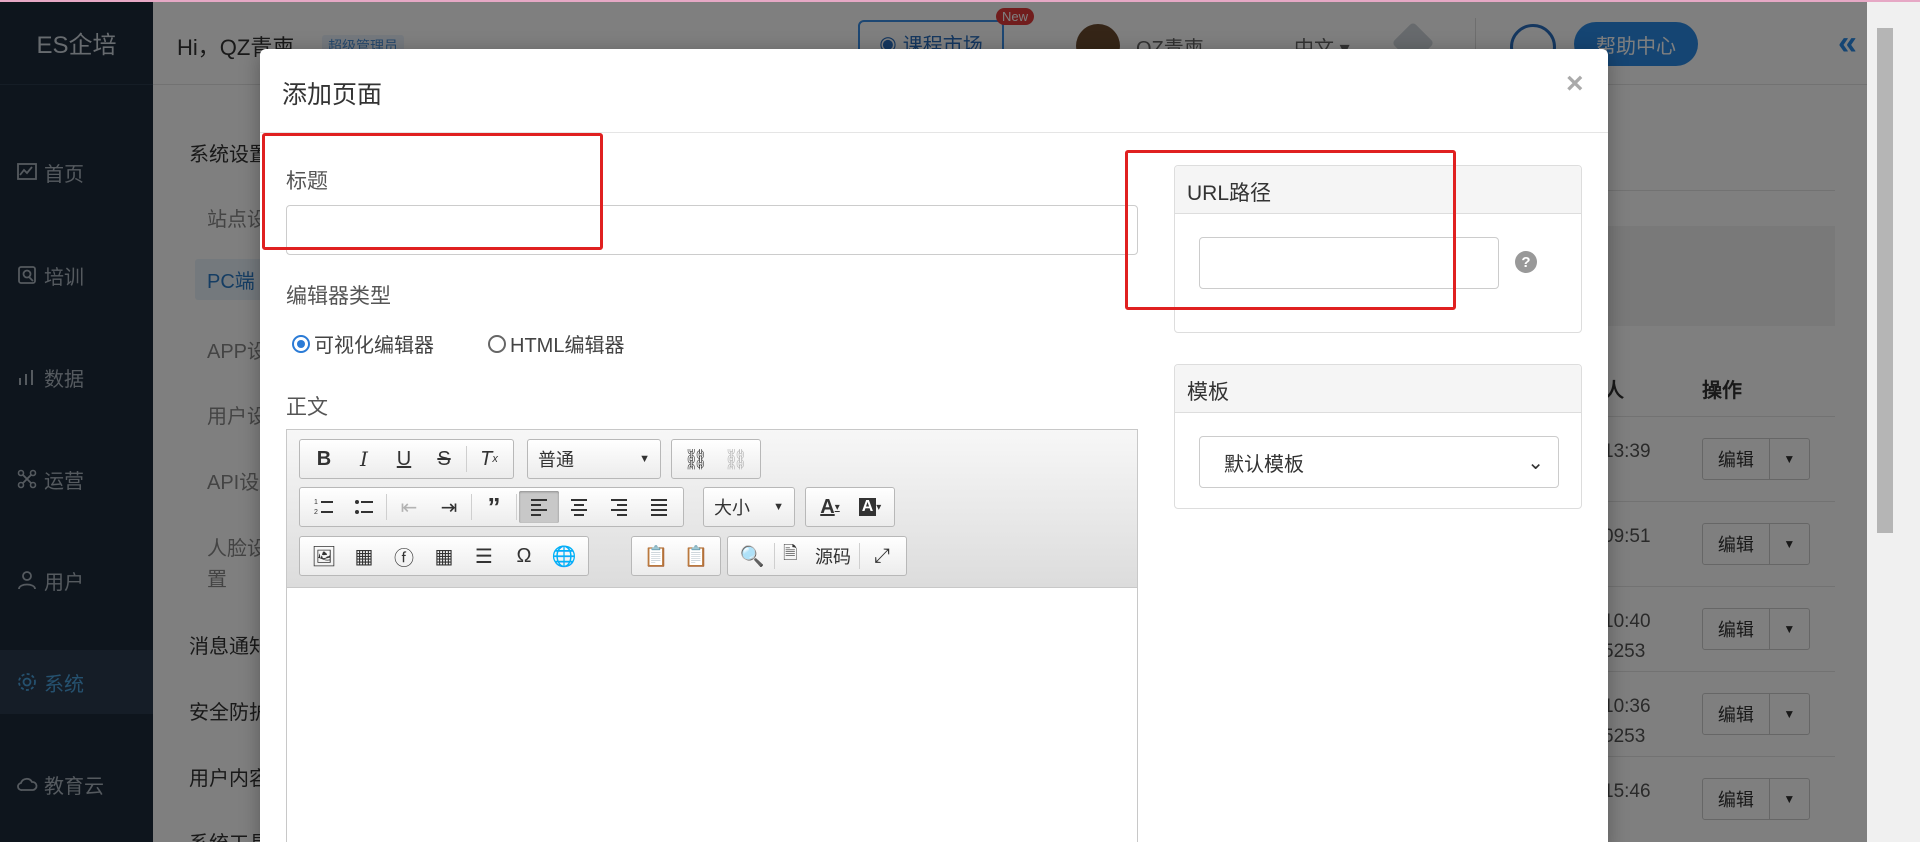  I want to click on image-icon: 🖼, so click(324, 556).